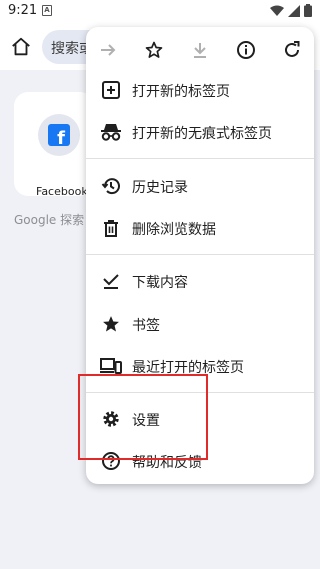 The height and width of the screenshot is (569, 320). Describe the element at coordinates (111, 281) in the screenshot. I see `downloads-check-icon` at that location.